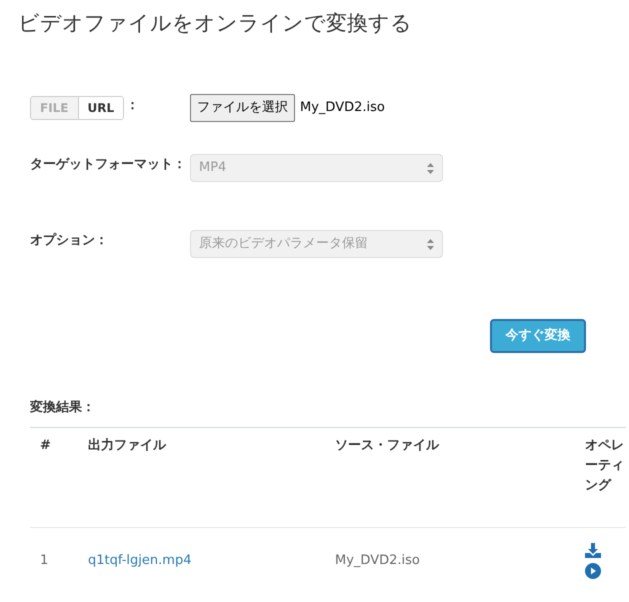 The height and width of the screenshot is (602, 629). What do you see at coordinates (316, 244) in the screenshot?
I see `select-field: 原来のビデオパラメータ保留` at bounding box center [316, 244].